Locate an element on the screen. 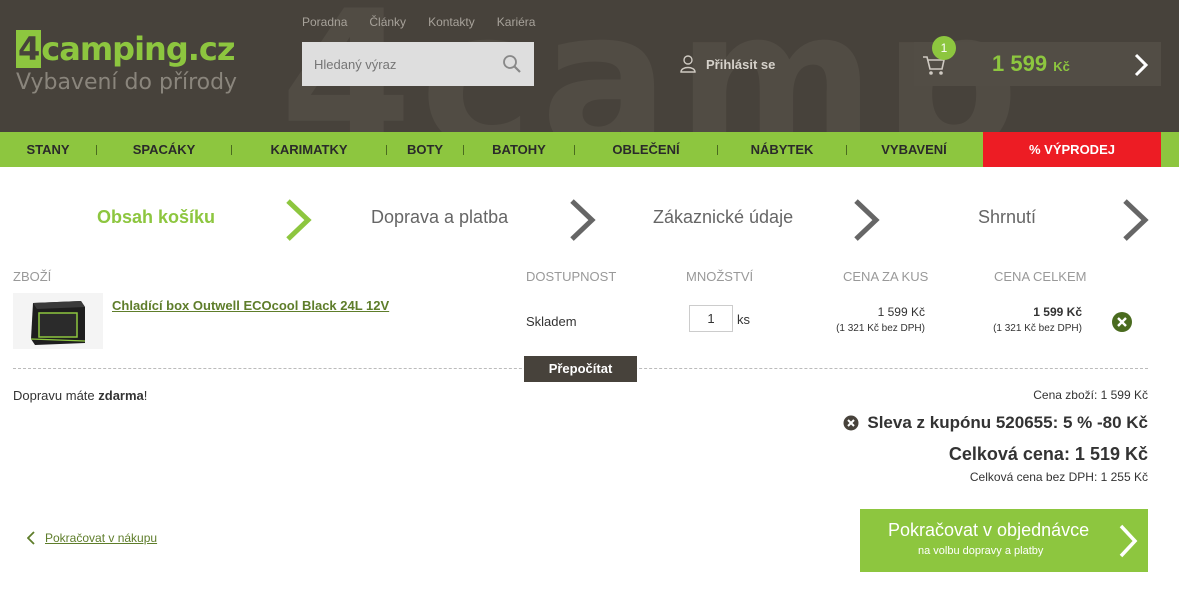  logo: 4camping.cz Vybavení do přírody is located at coordinates (126, 62).